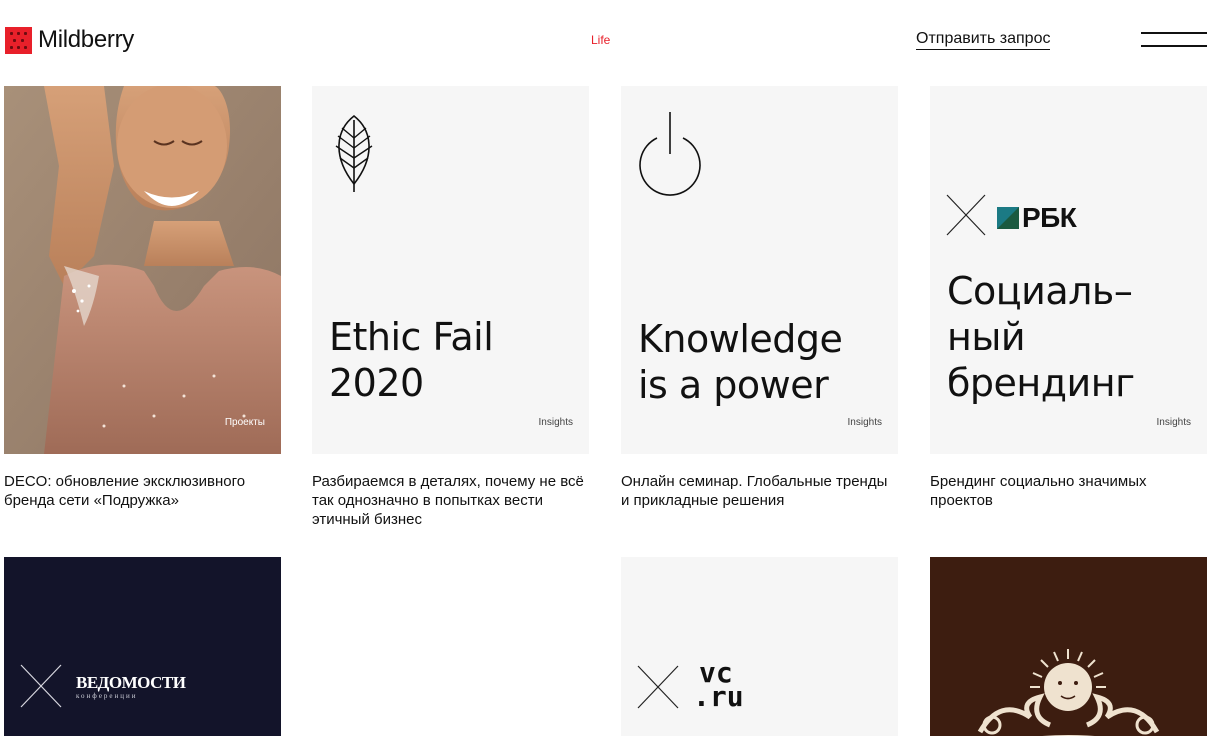 This screenshot has height=736, width=1212. Describe the element at coordinates (1037, 218) in the screenshot. I see `rbc-logo: РБК` at that location.